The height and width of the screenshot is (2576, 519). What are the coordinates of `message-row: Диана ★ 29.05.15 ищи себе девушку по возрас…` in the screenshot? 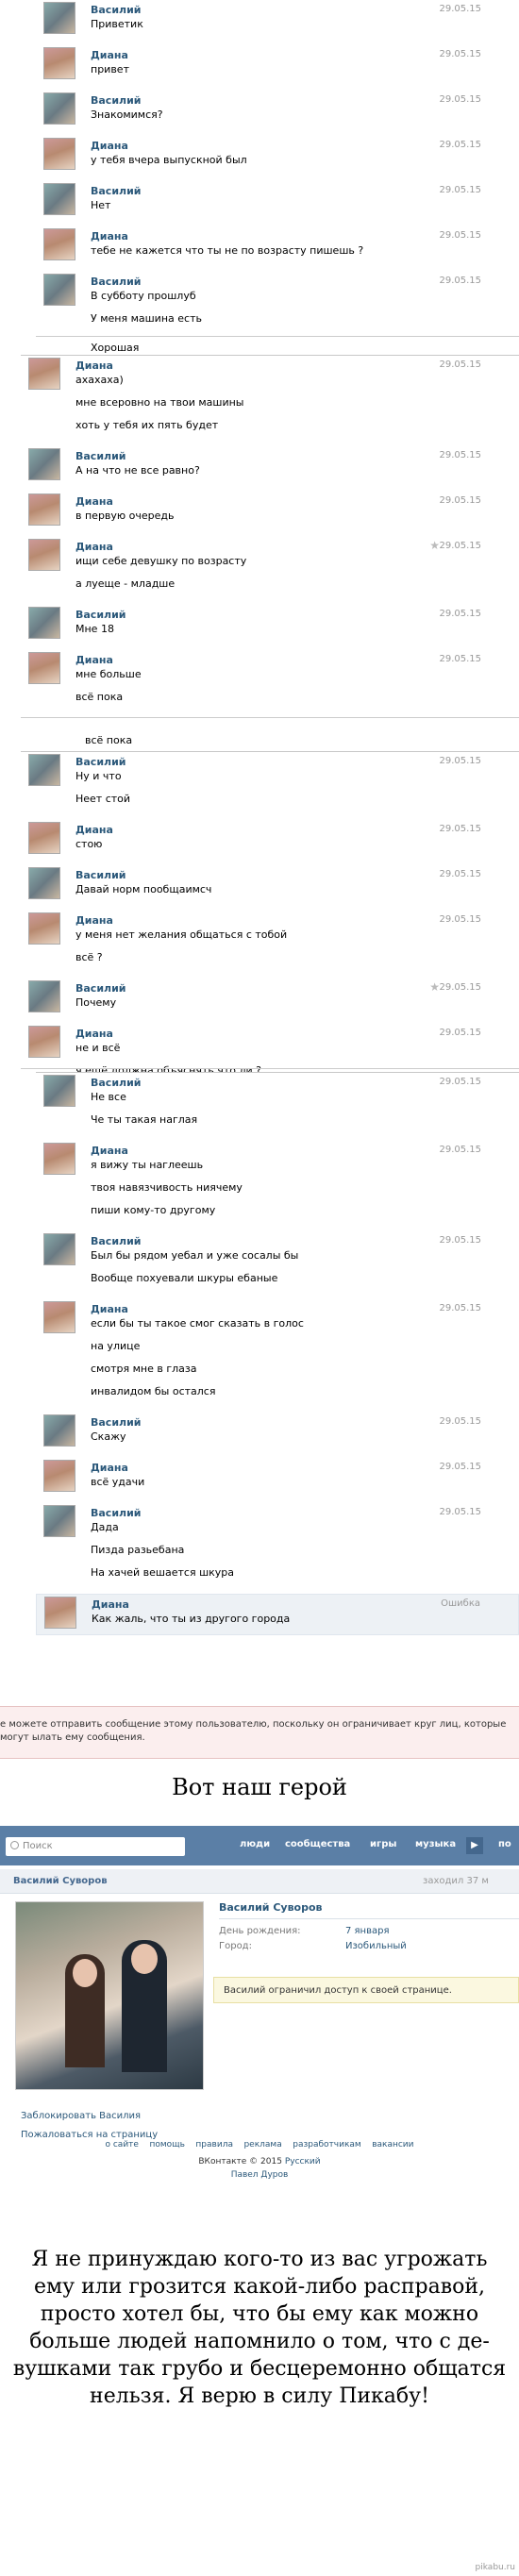 It's located at (270, 569).